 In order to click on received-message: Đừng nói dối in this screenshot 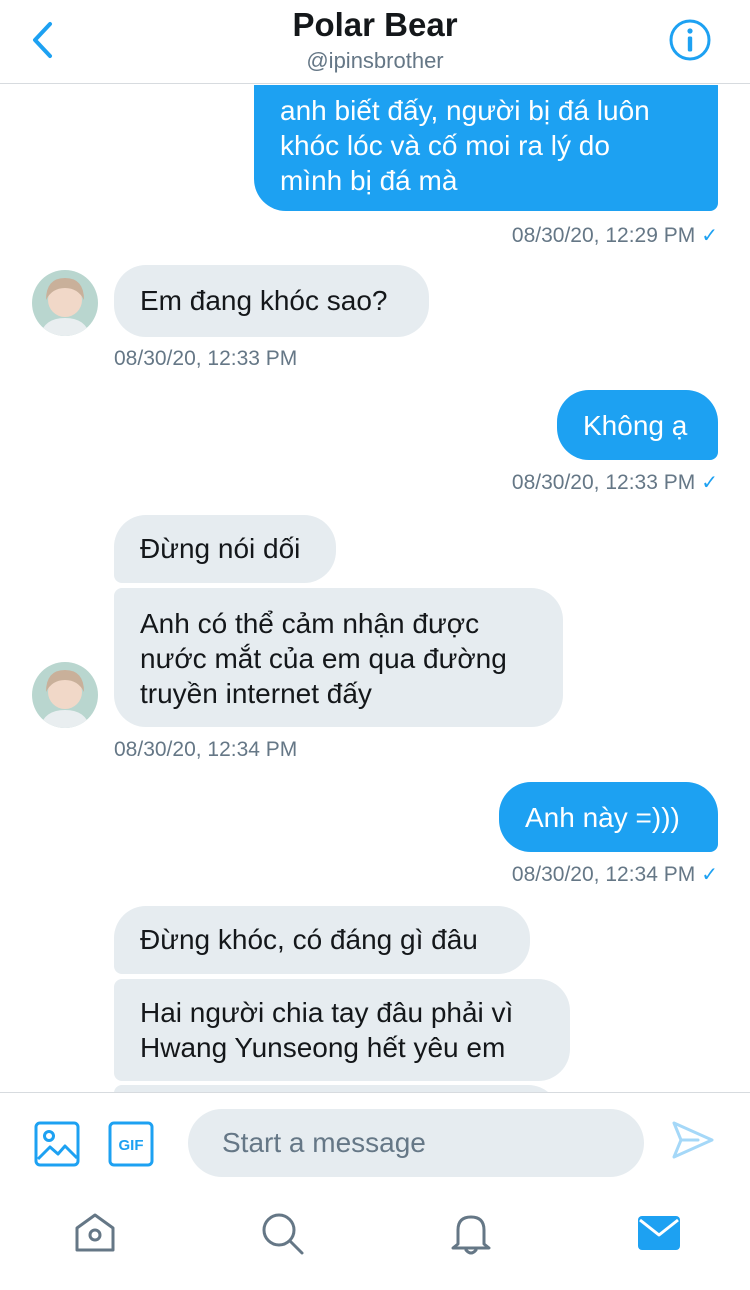, I will do `click(225, 549)`.